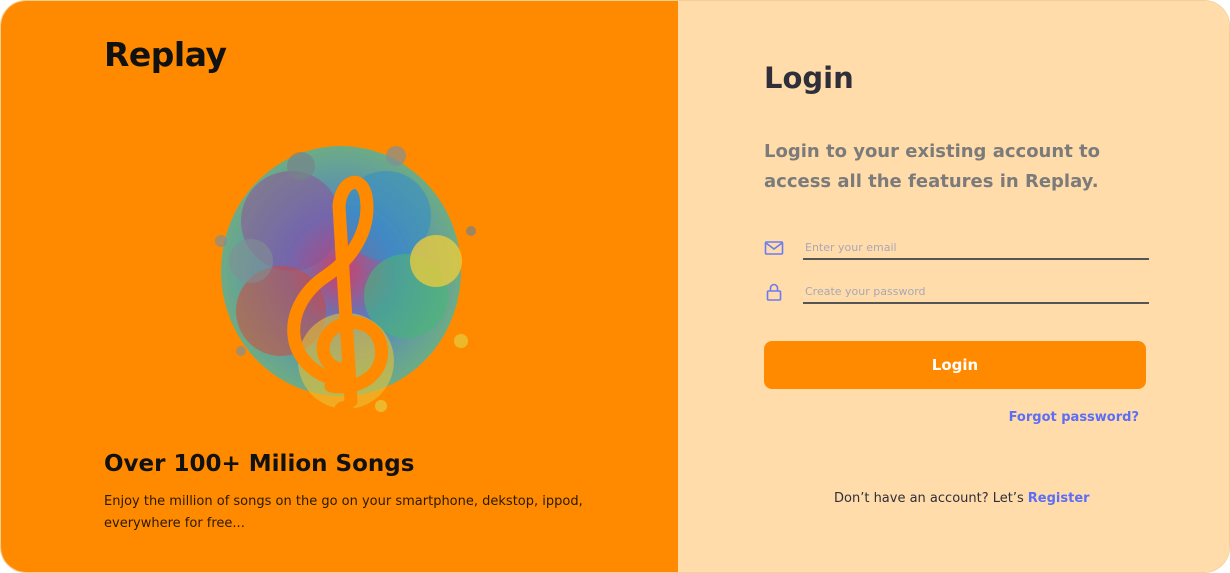 The width and height of the screenshot is (1230, 573). I want to click on register-prompt: Don’t have an account? Let’s Register, so click(962, 498).